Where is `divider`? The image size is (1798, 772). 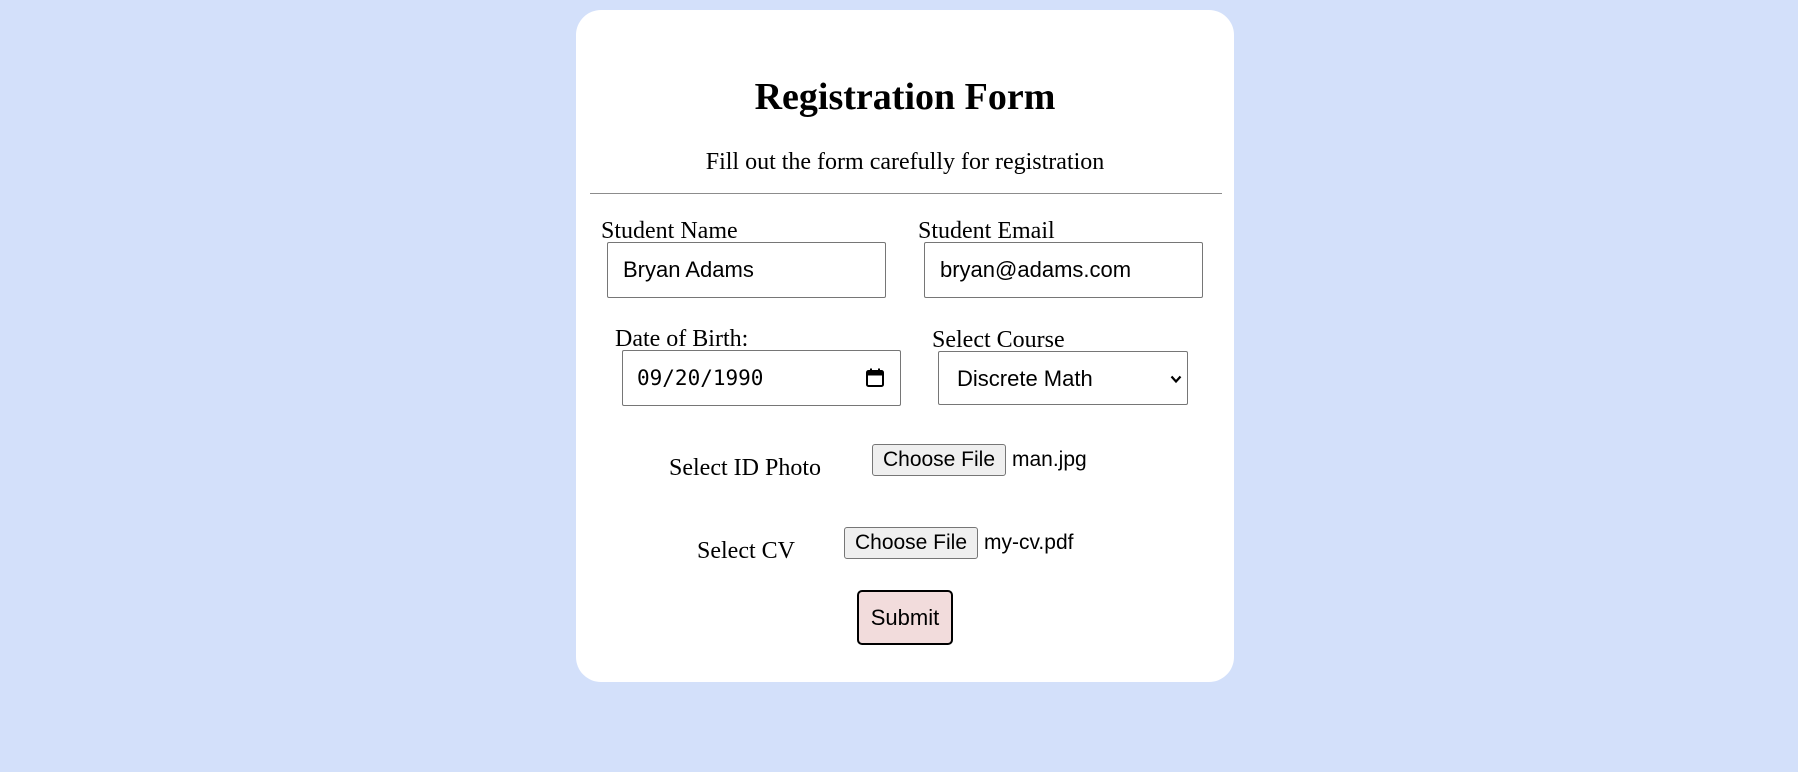 divider is located at coordinates (906, 193).